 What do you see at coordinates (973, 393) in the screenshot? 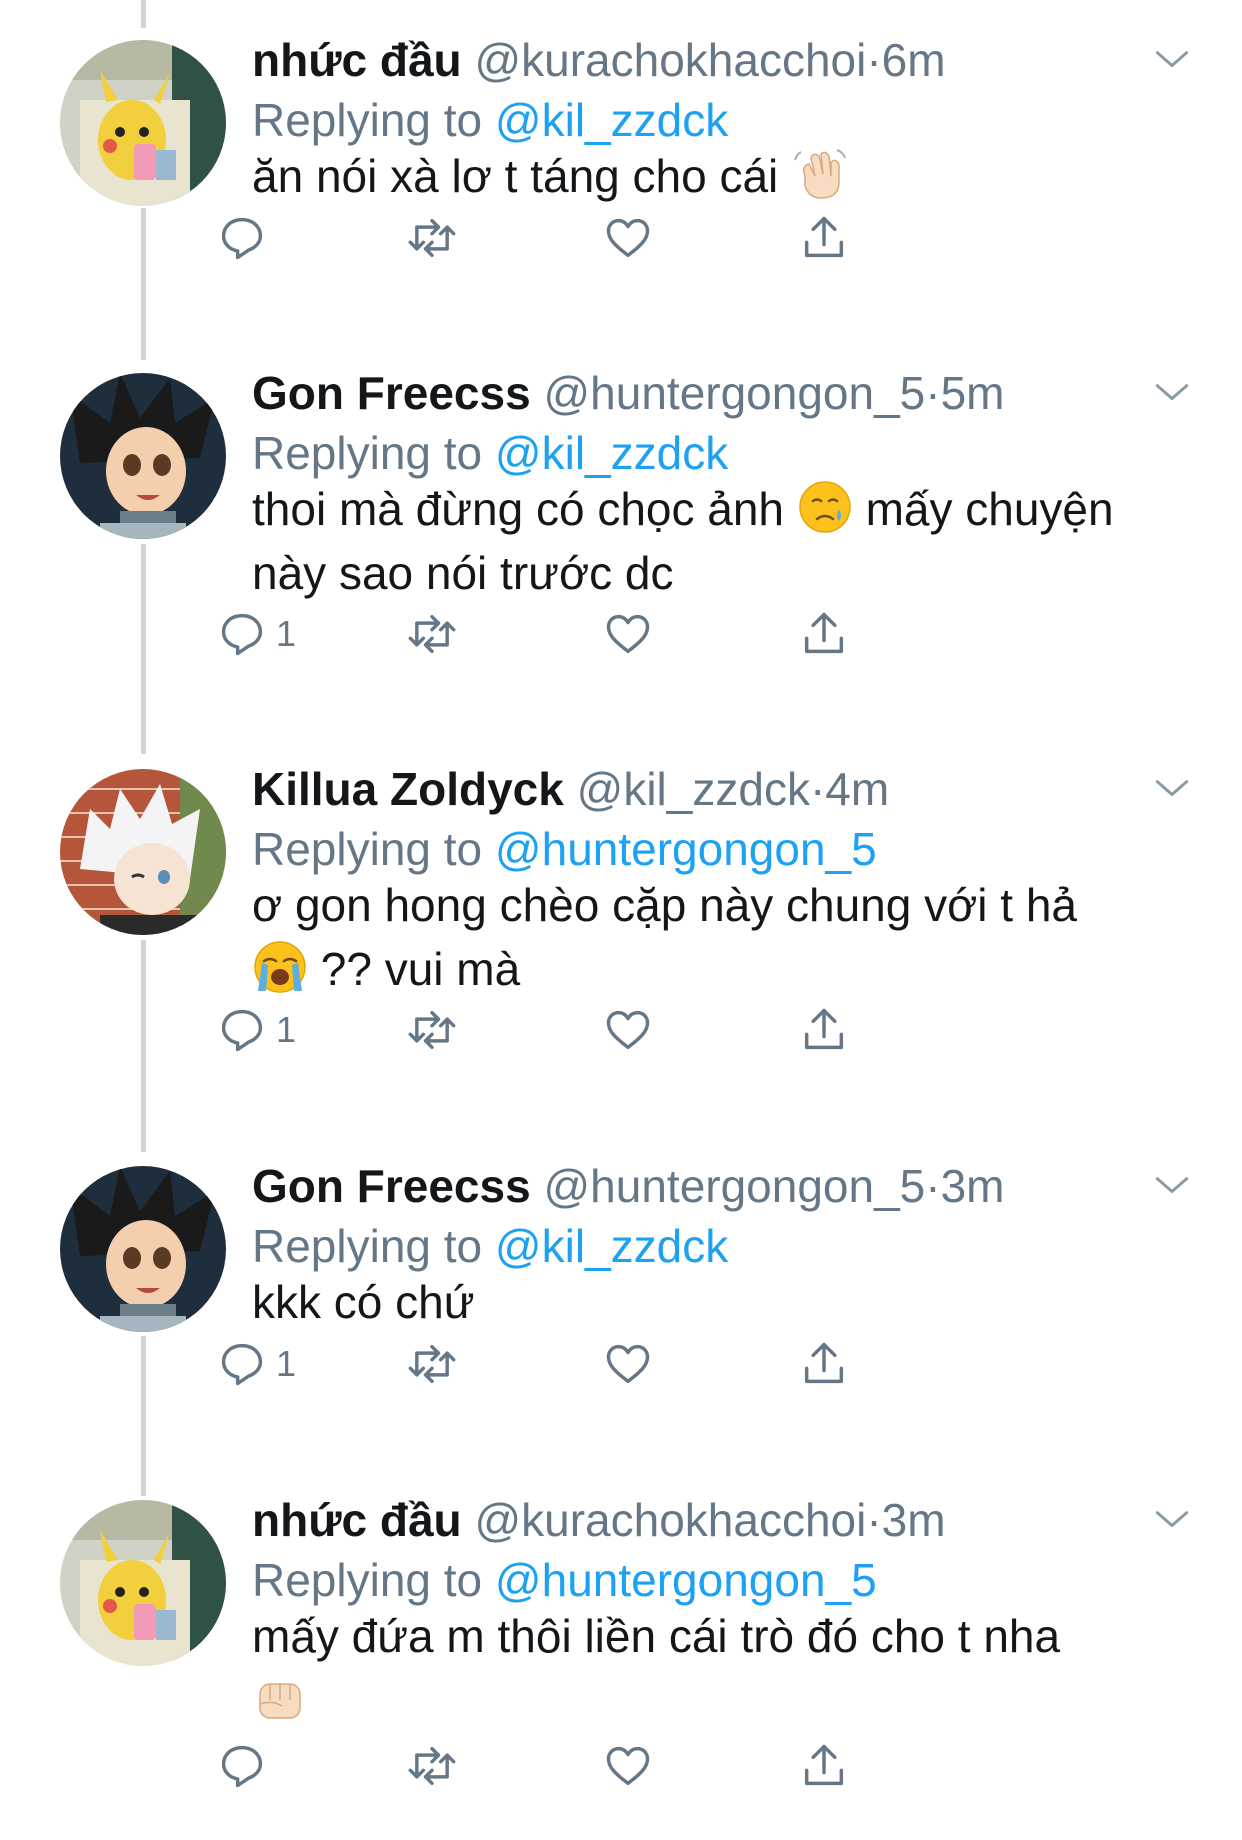
I see `timestamp: 5m` at bounding box center [973, 393].